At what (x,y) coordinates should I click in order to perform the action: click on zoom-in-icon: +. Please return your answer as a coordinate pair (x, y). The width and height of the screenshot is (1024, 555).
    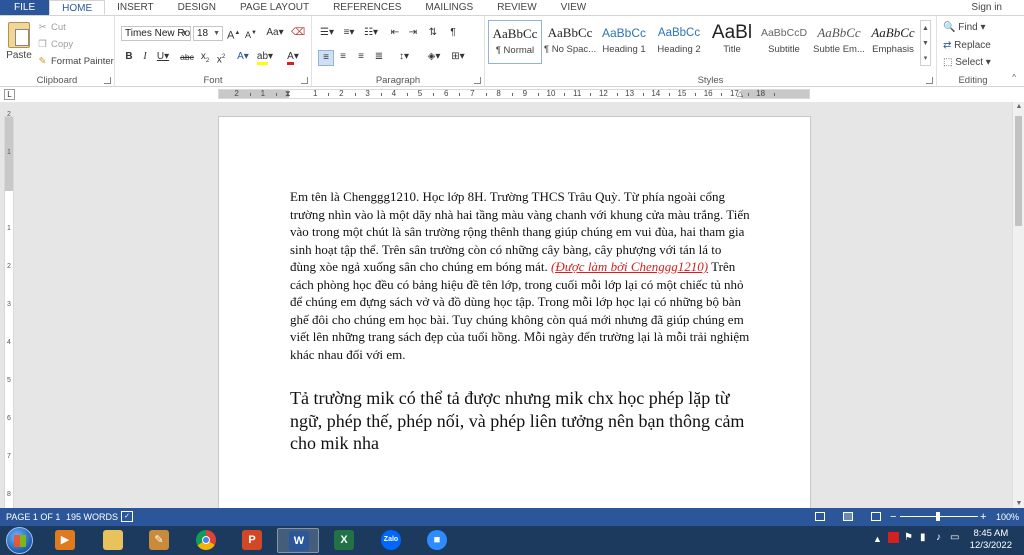
    Looking at the image, I should click on (983, 517).